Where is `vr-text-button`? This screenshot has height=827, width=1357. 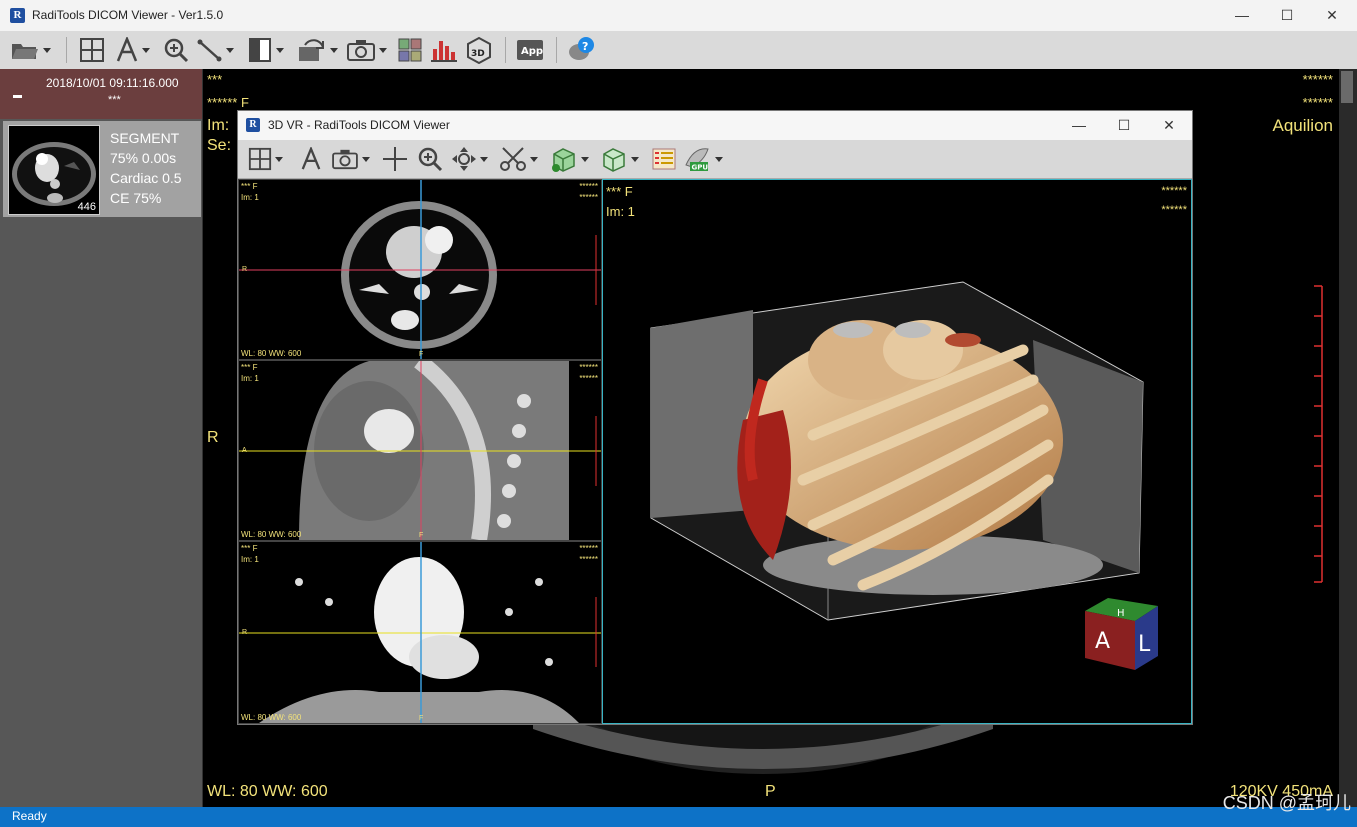
vr-text-button is located at coordinates (311, 159).